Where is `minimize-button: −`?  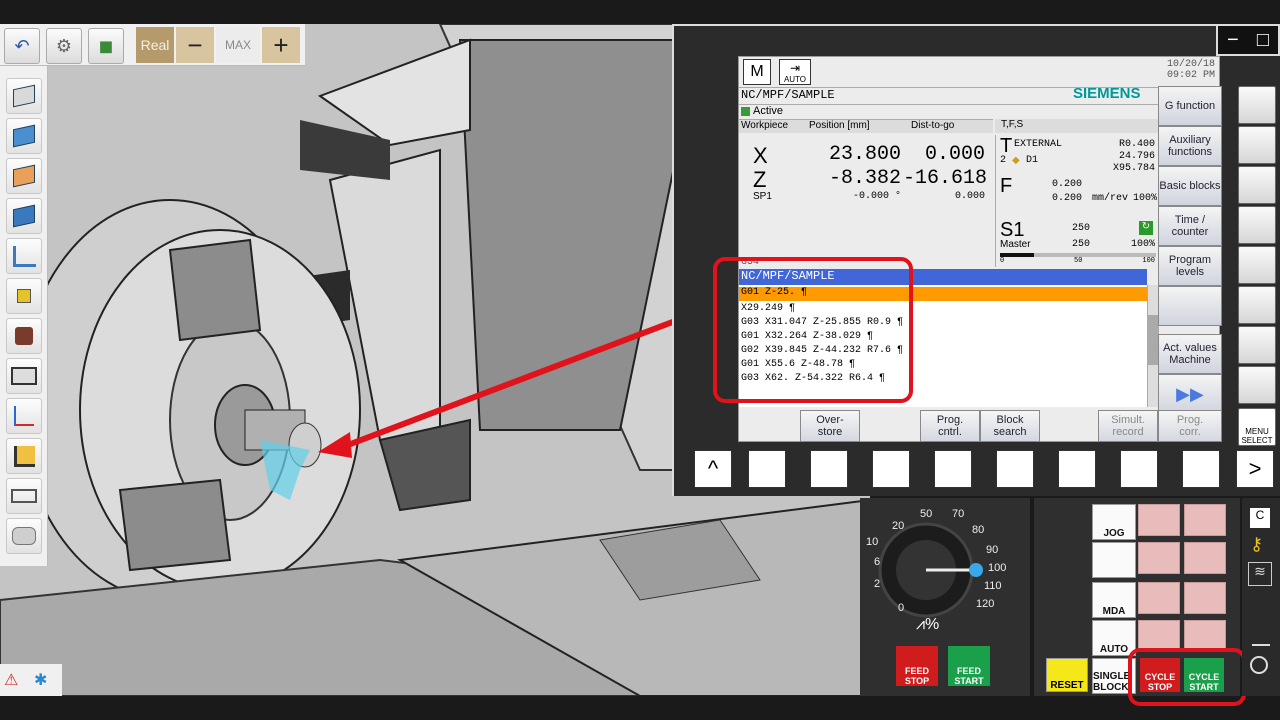 minimize-button: − is located at coordinates (1233, 40).